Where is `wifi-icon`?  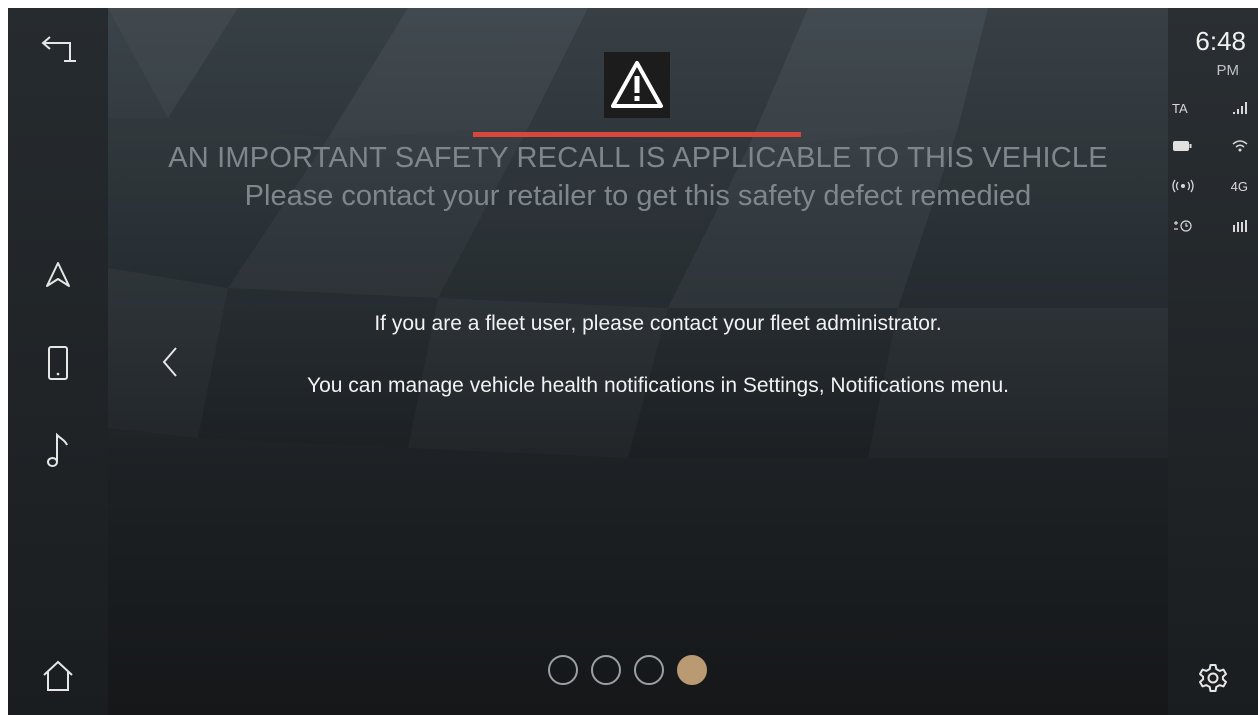 wifi-icon is located at coordinates (1240, 146).